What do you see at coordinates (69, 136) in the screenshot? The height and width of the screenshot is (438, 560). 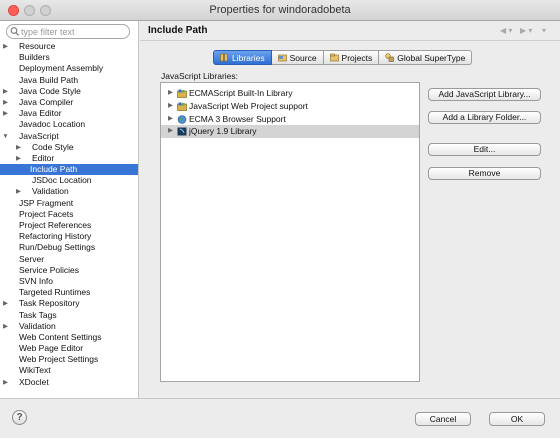 I see `tree-item: ▼ JavaScript` at bounding box center [69, 136].